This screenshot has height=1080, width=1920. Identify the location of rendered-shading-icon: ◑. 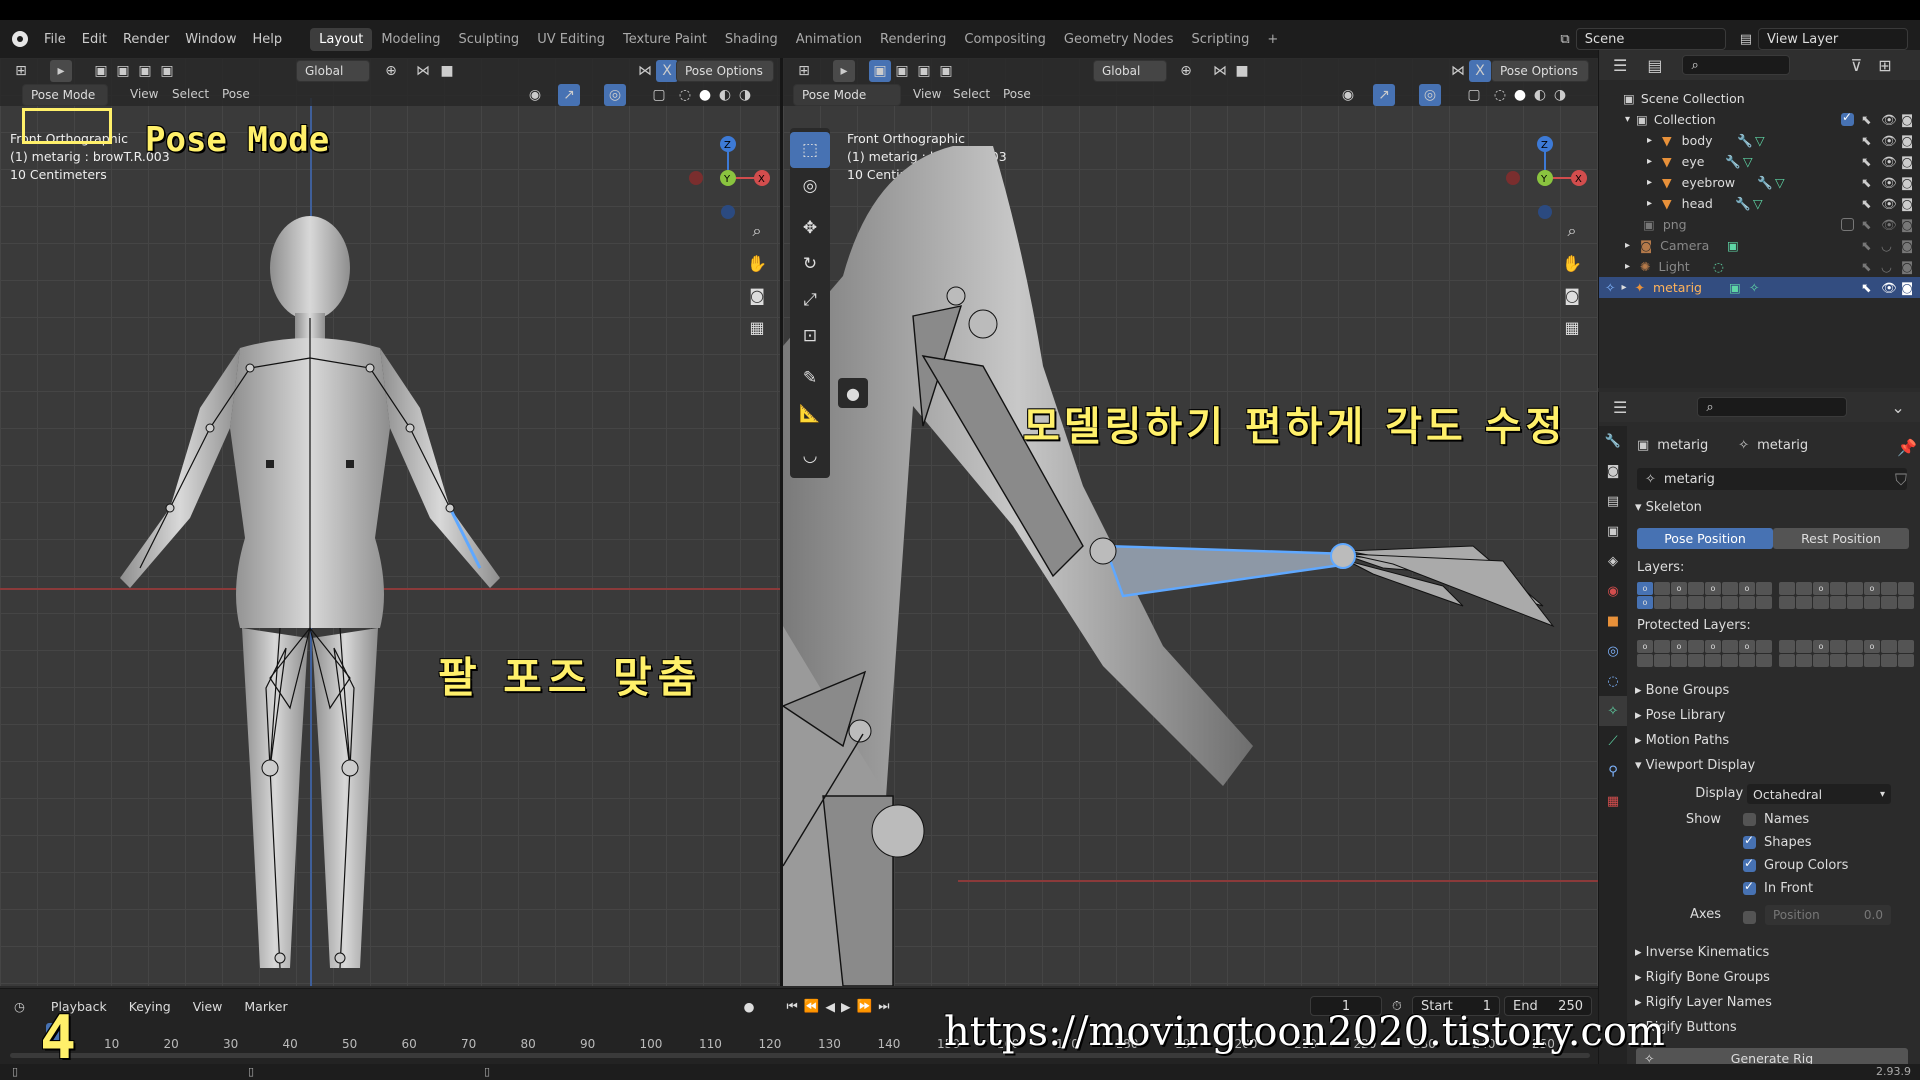
(1560, 95).